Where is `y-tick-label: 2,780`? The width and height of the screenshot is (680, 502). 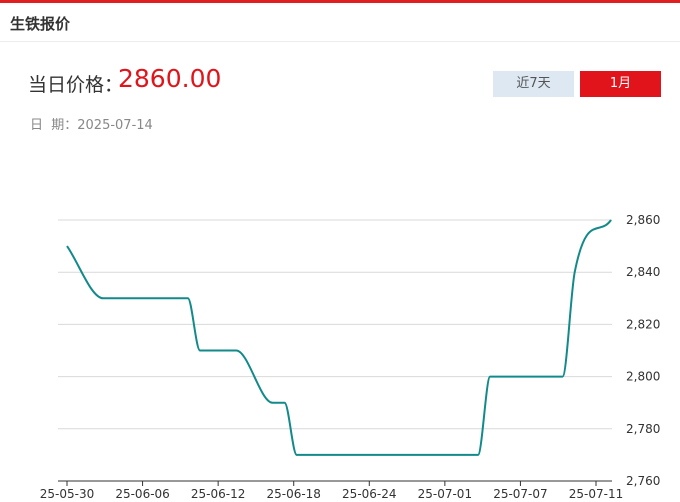
y-tick-label: 2,780 is located at coordinates (643, 429).